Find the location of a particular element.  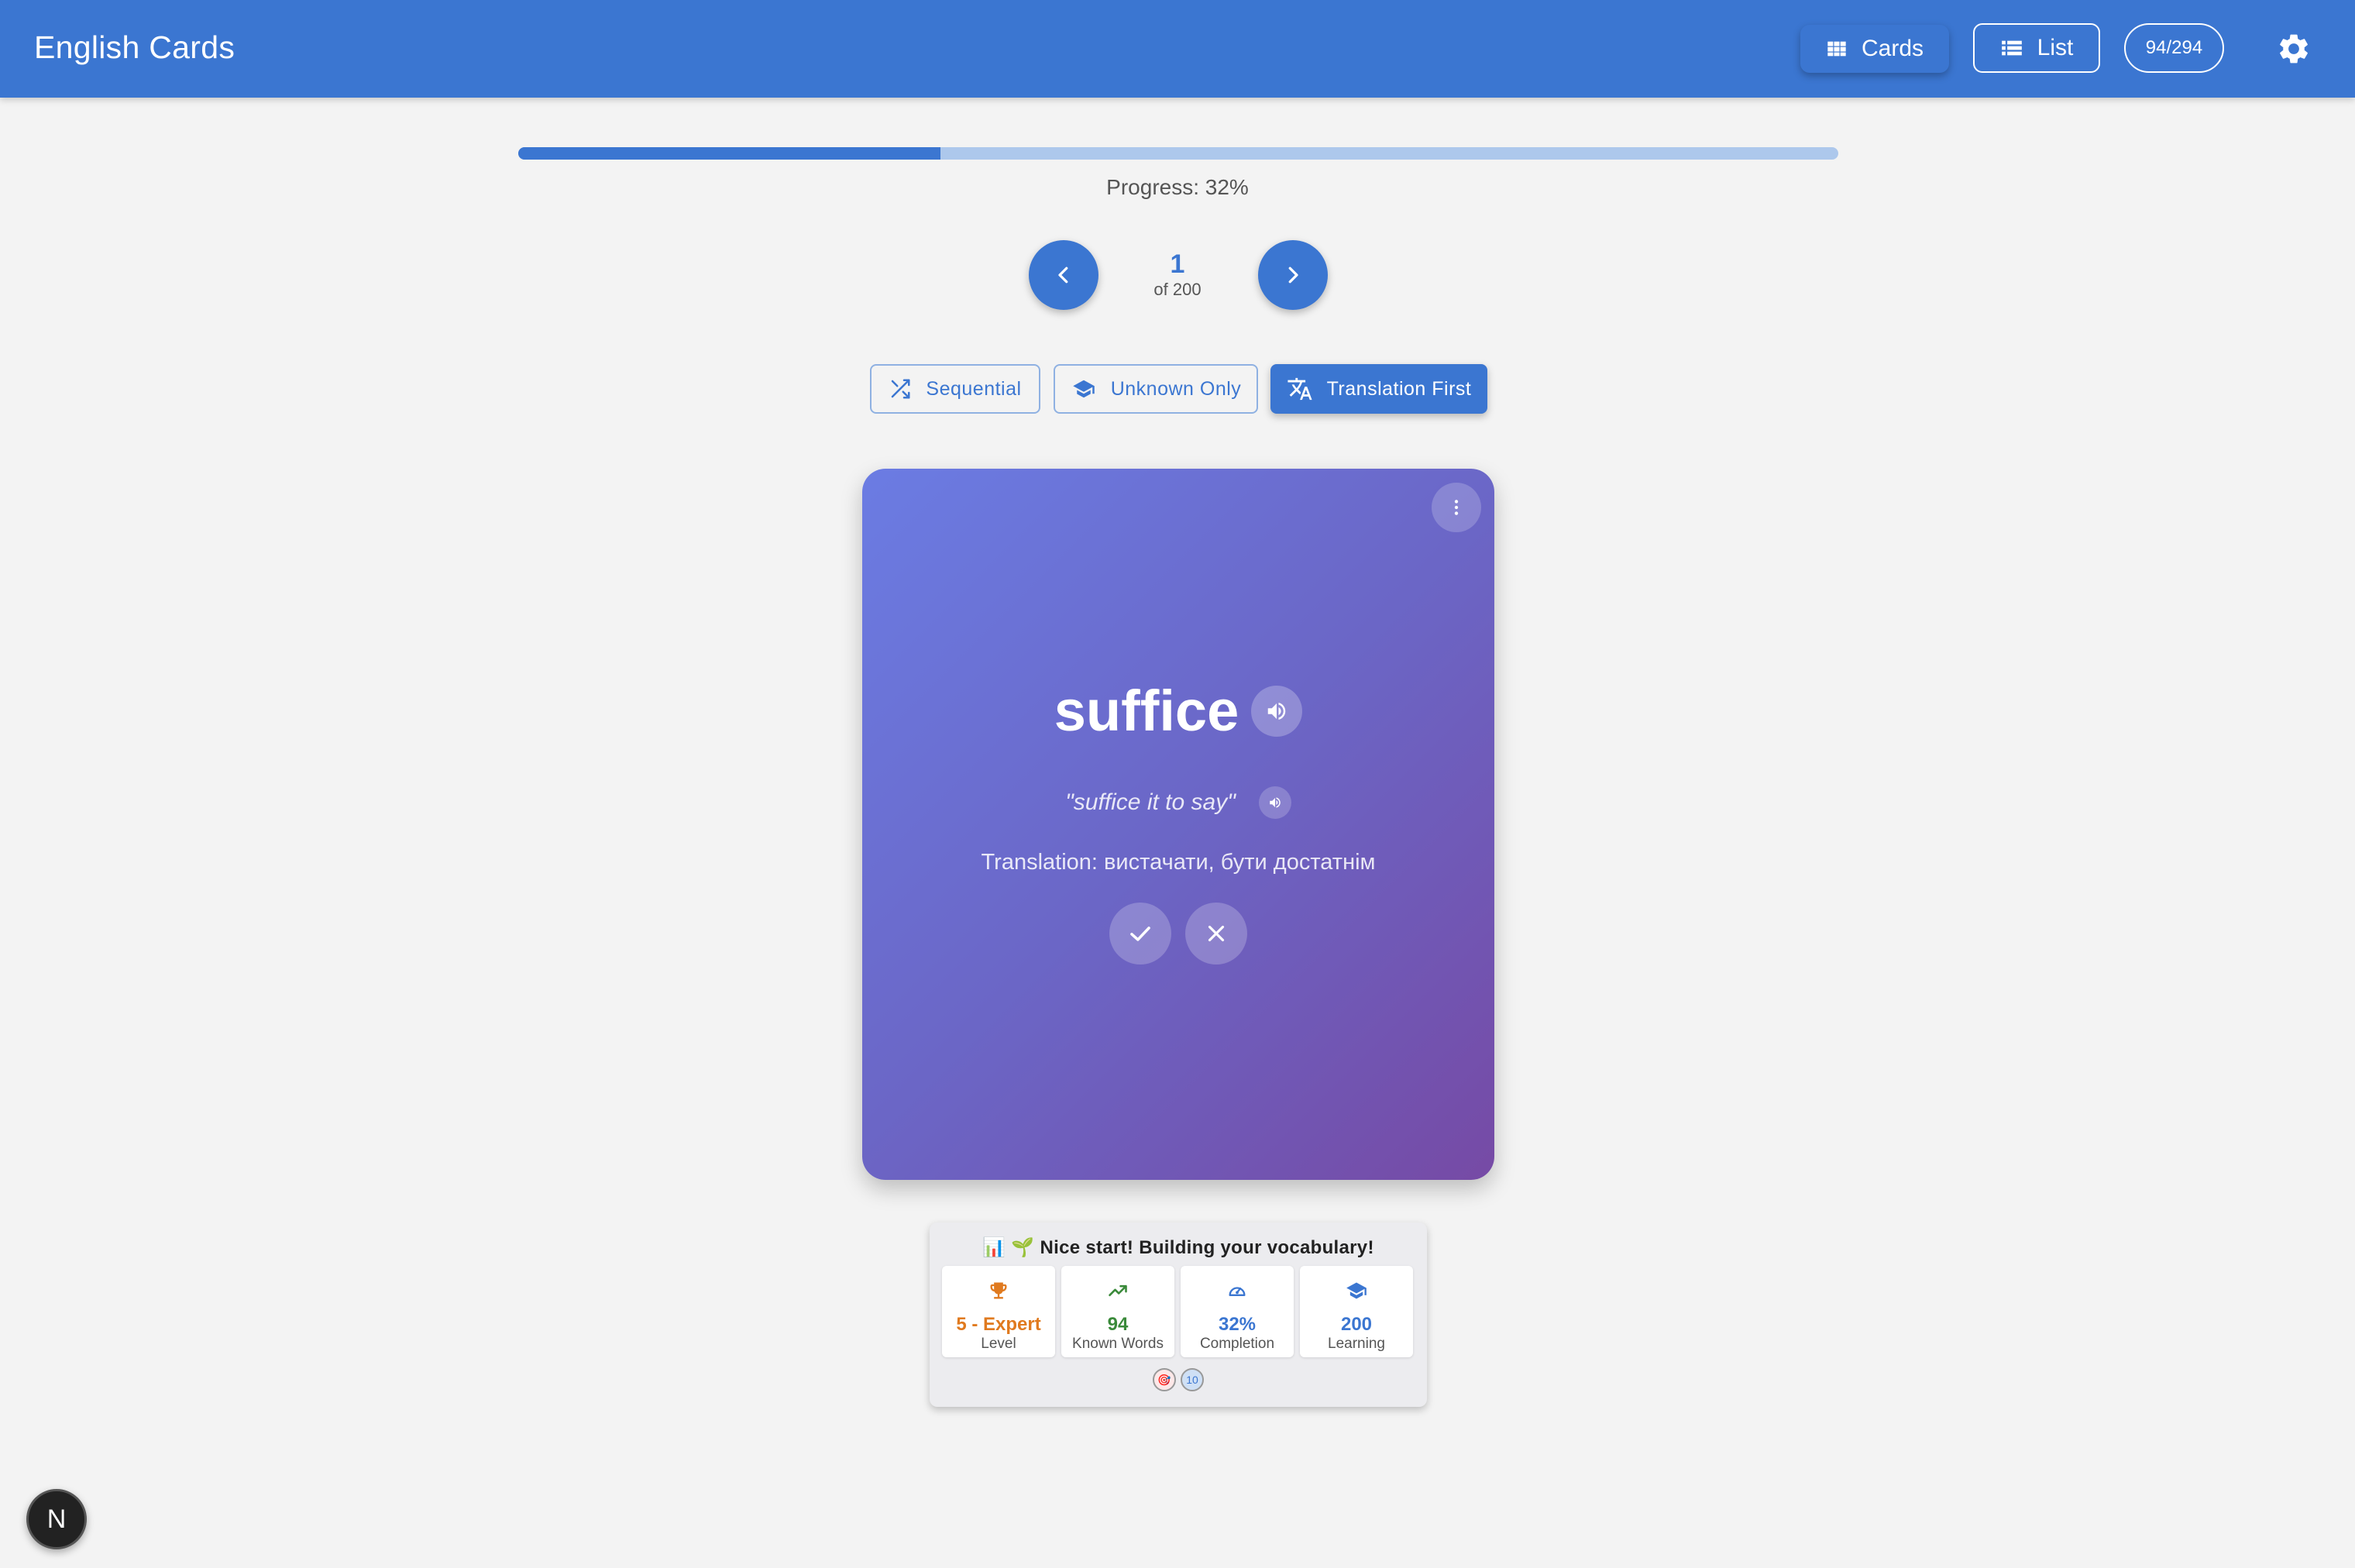

stat-tile-known-words: 94 Known Words is located at coordinates (1117, 1311).